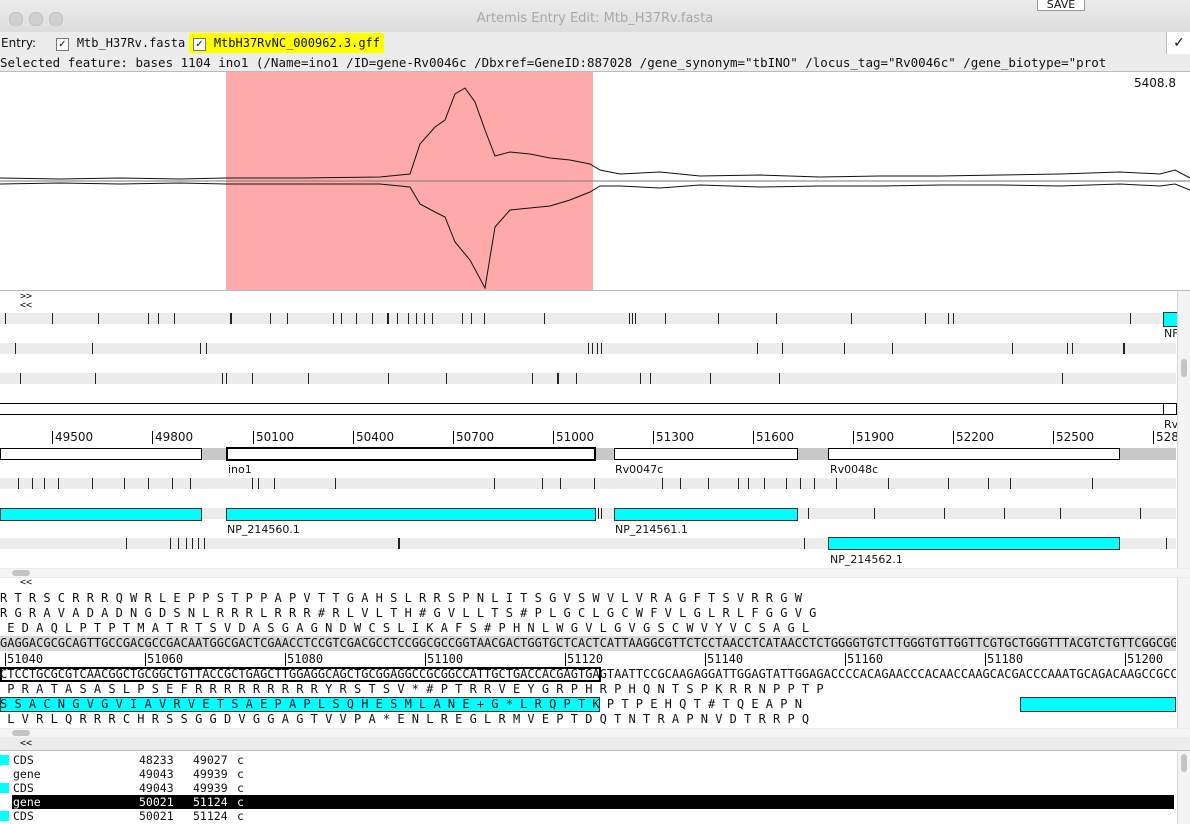 The height and width of the screenshot is (824, 1190). Describe the element at coordinates (595, 573) in the screenshot. I see `overview-hscrollbar` at that location.